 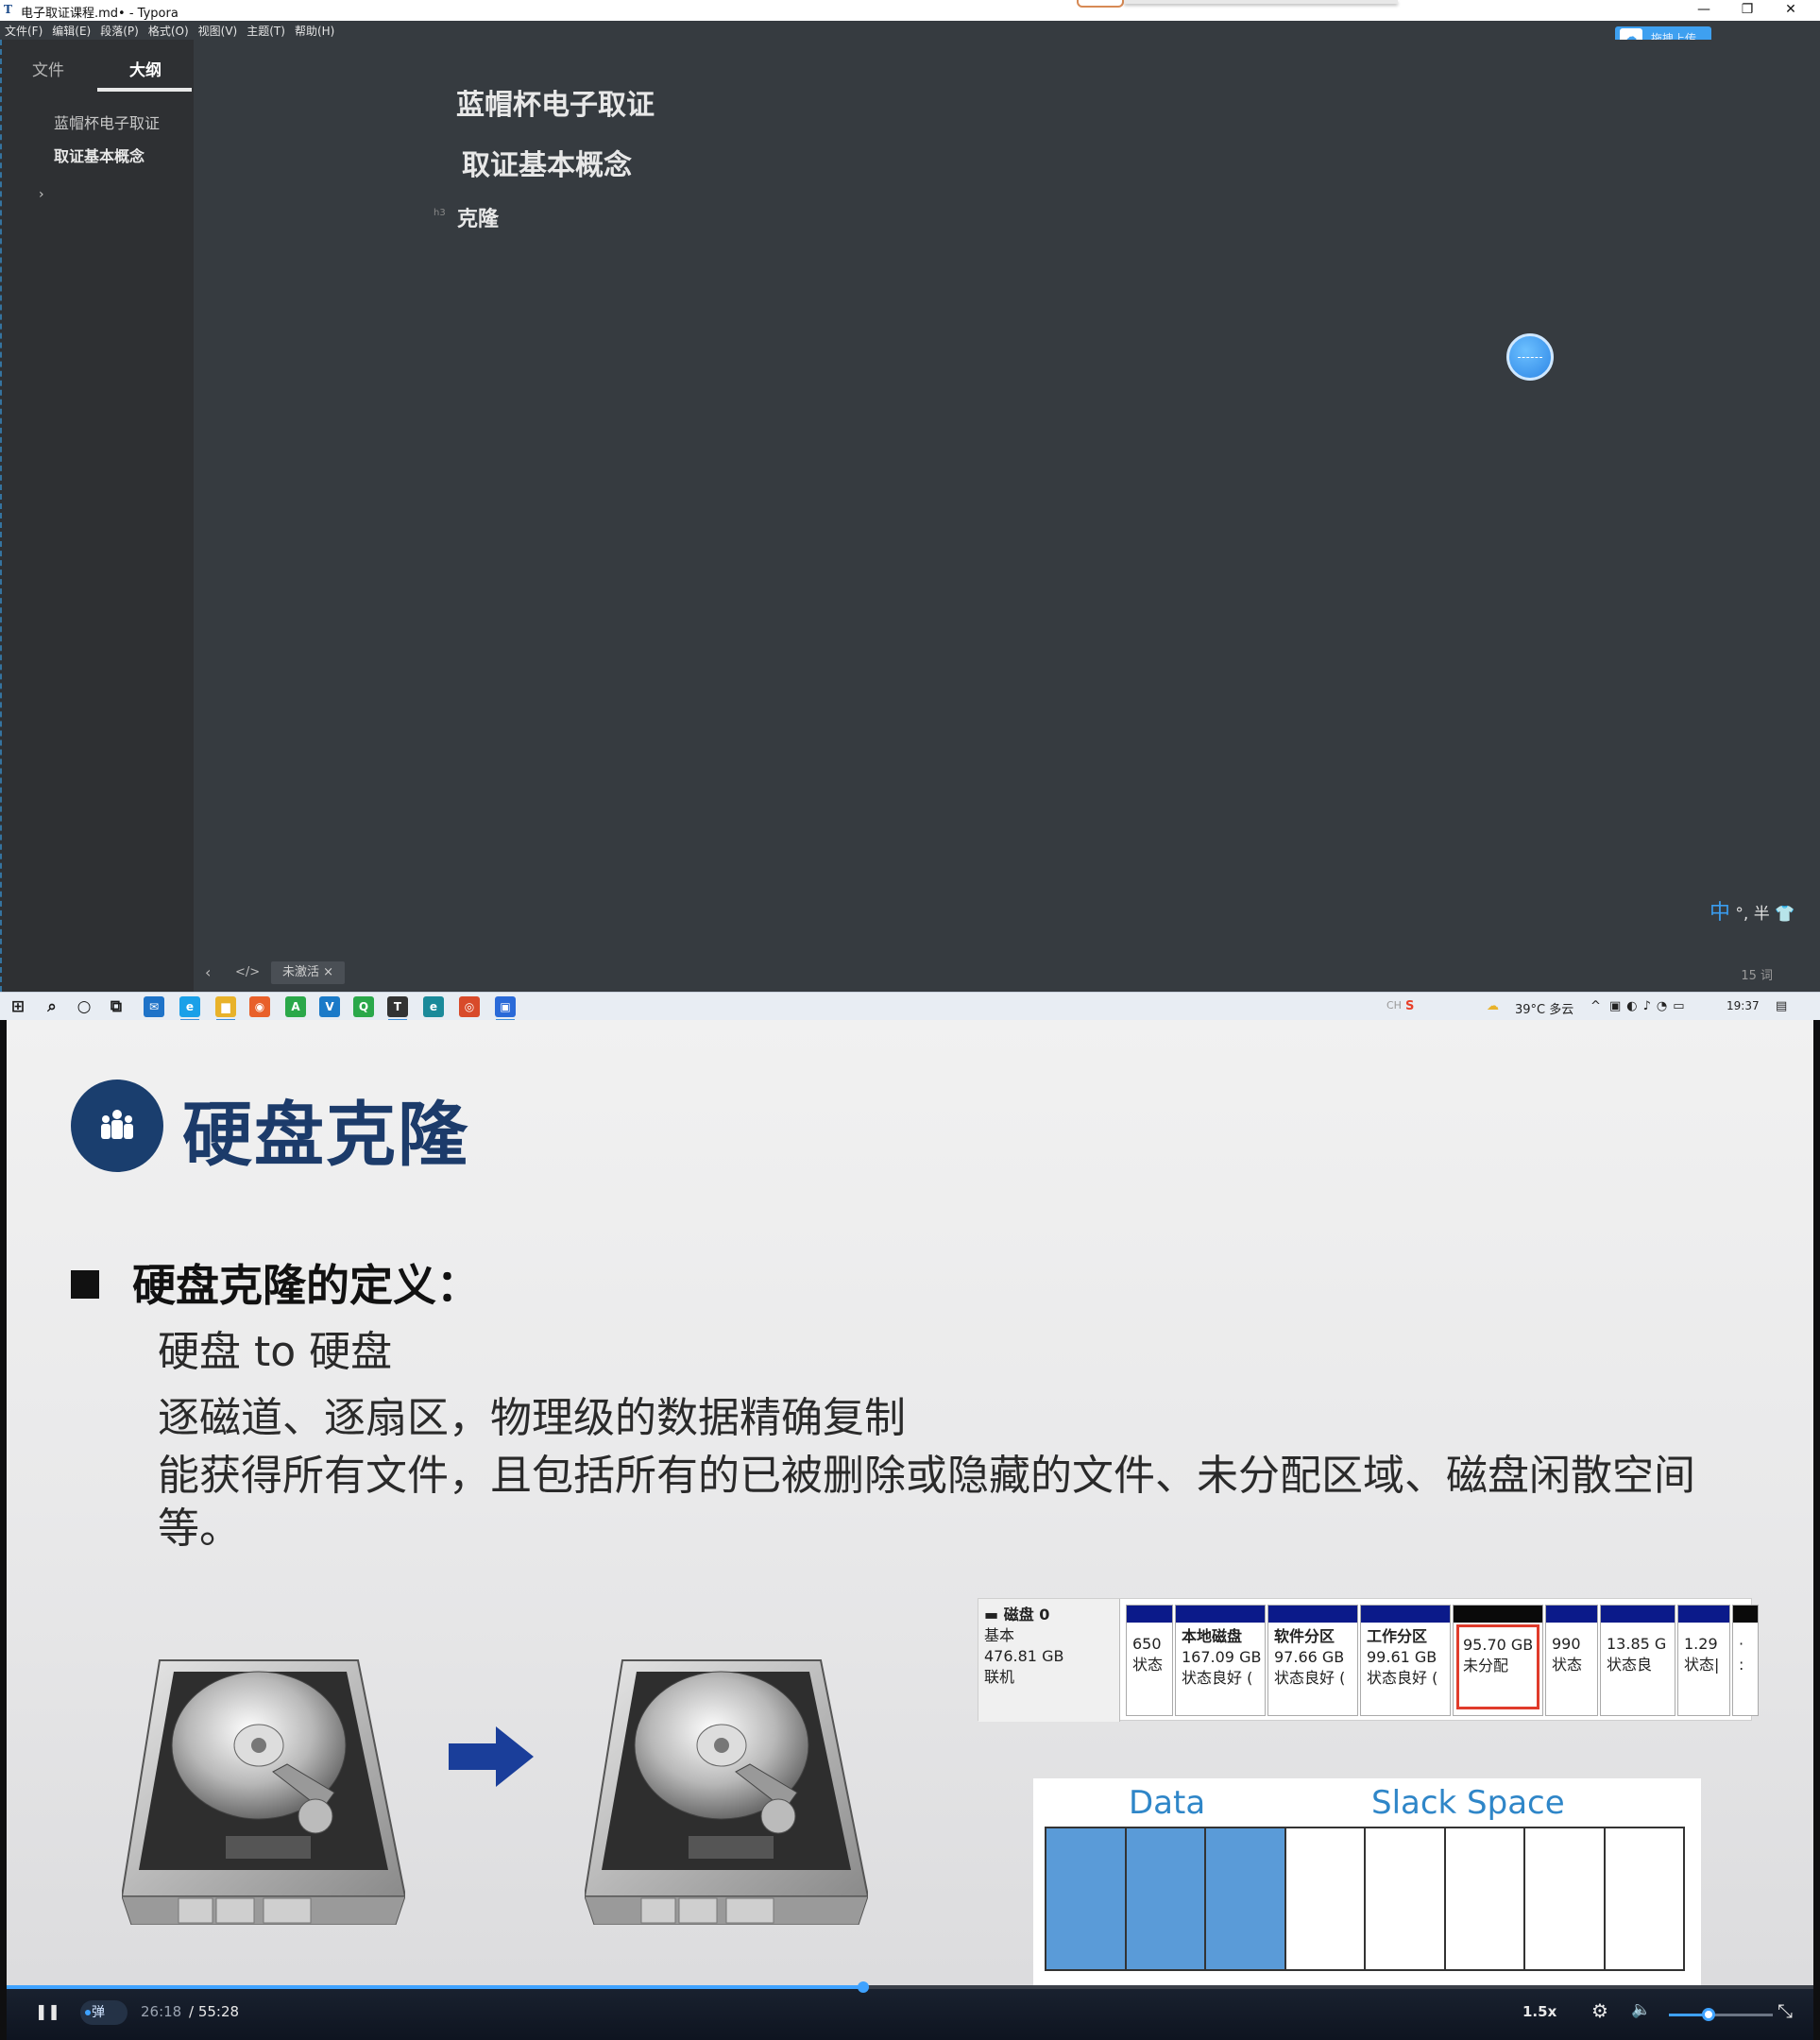 I want to click on outline-item-h2: 取证基本概念, so click(x=99, y=155).